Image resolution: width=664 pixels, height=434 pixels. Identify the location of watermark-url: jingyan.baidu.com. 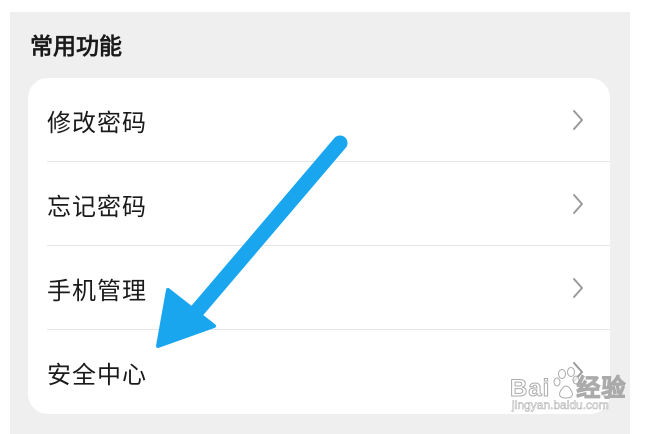
(560, 405).